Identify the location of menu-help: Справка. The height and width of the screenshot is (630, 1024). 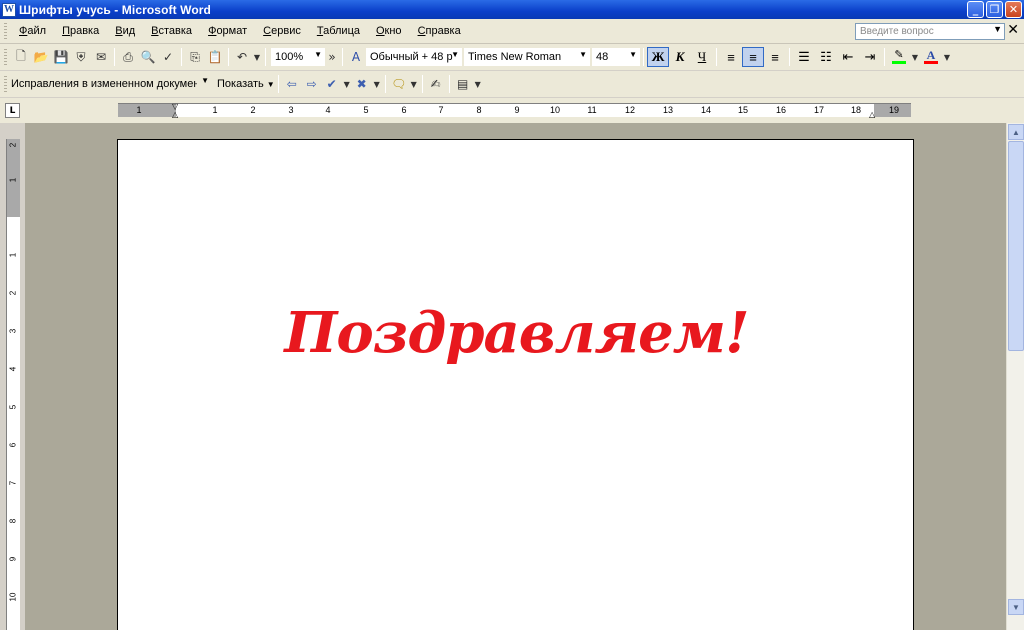
(439, 31).